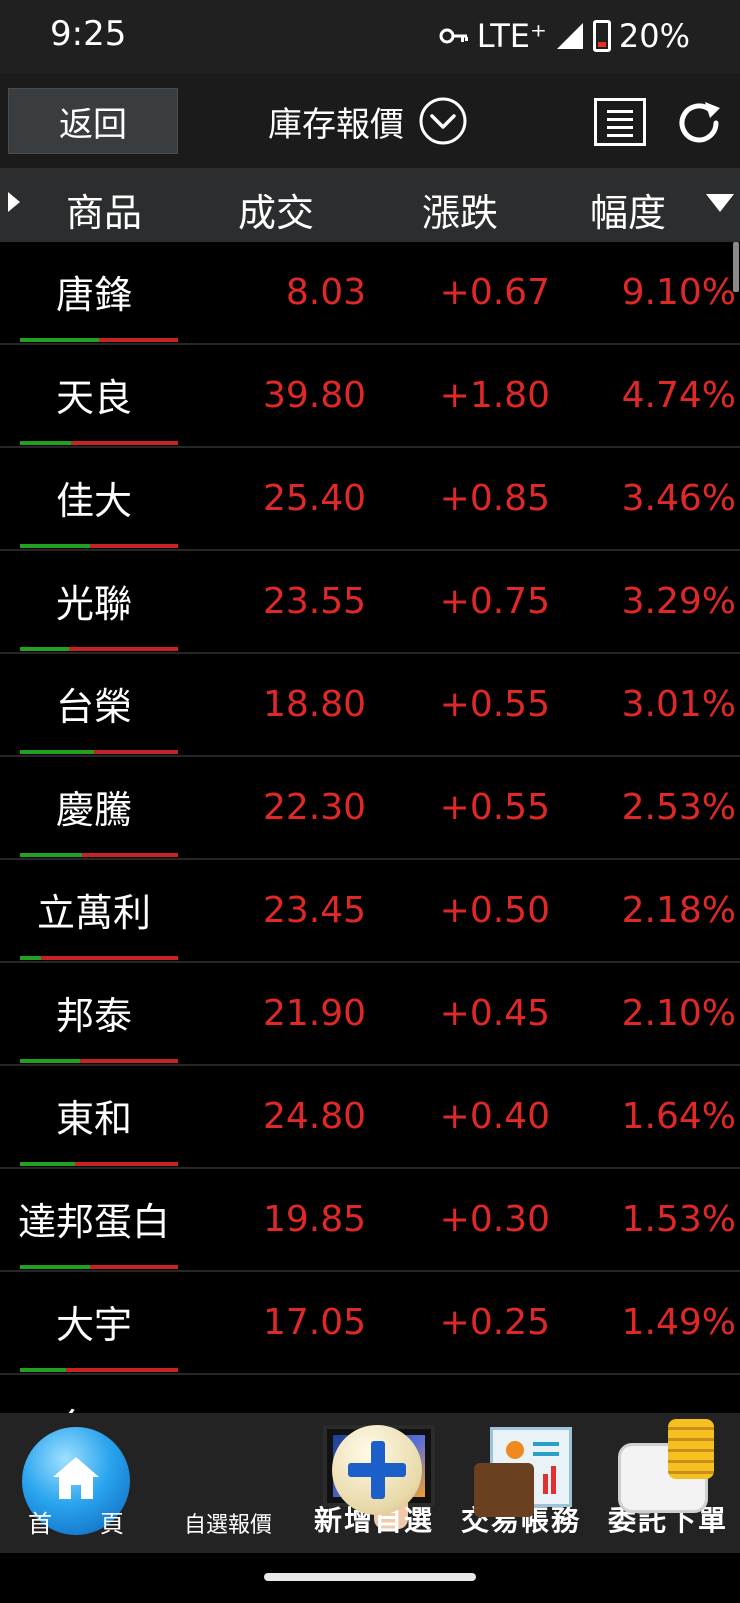 The width and height of the screenshot is (740, 1603). Describe the element at coordinates (691, 1449) in the screenshot. I see `coins-icon` at that location.